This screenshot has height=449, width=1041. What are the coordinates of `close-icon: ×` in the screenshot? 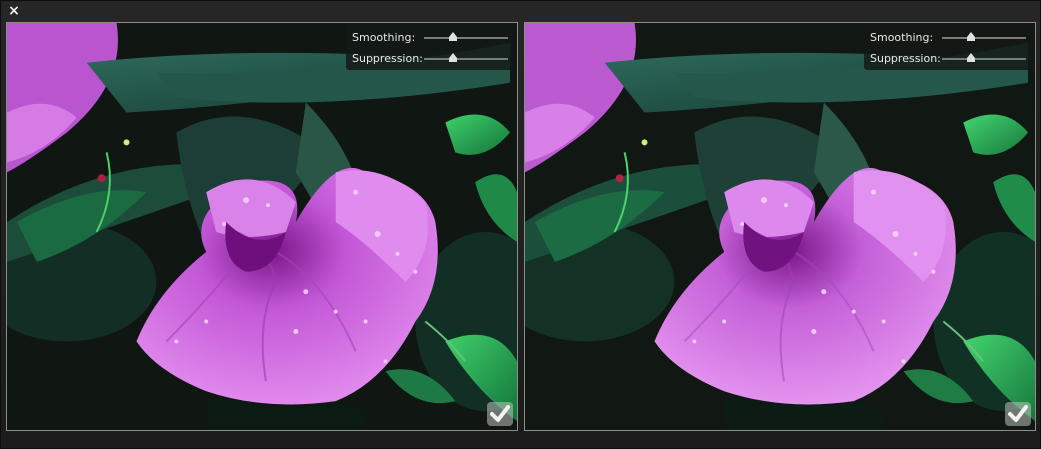 It's located at (14, 11).